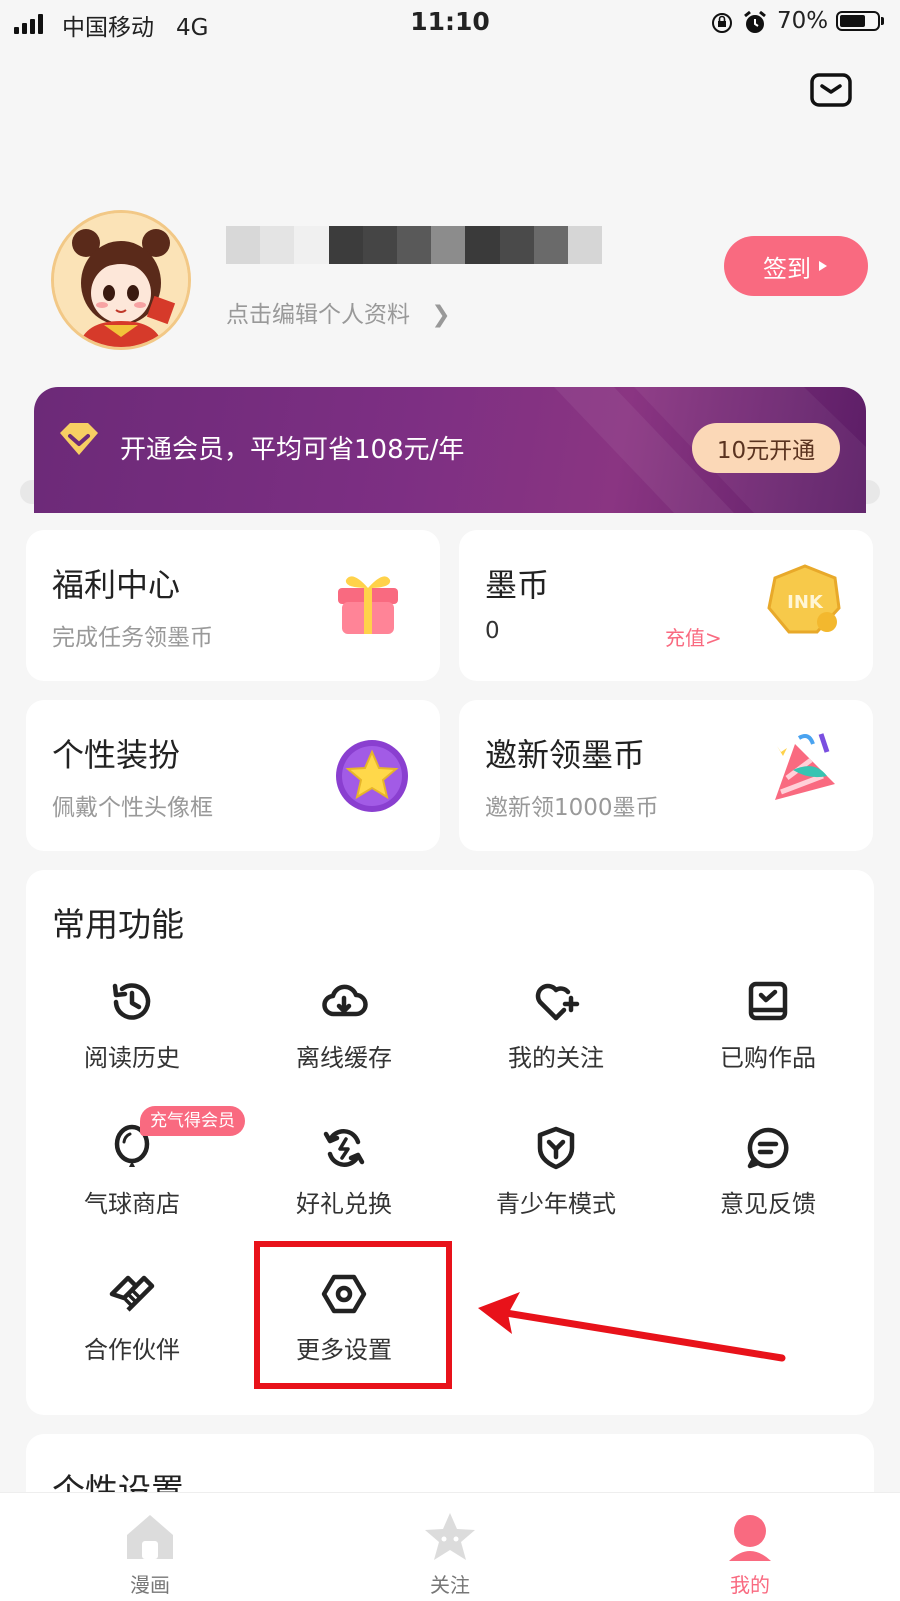  Describe the element at coordinates (132, 638) in the screenshot. I see `welfare-center-subtitle: 完成任务领墨币` at that location.